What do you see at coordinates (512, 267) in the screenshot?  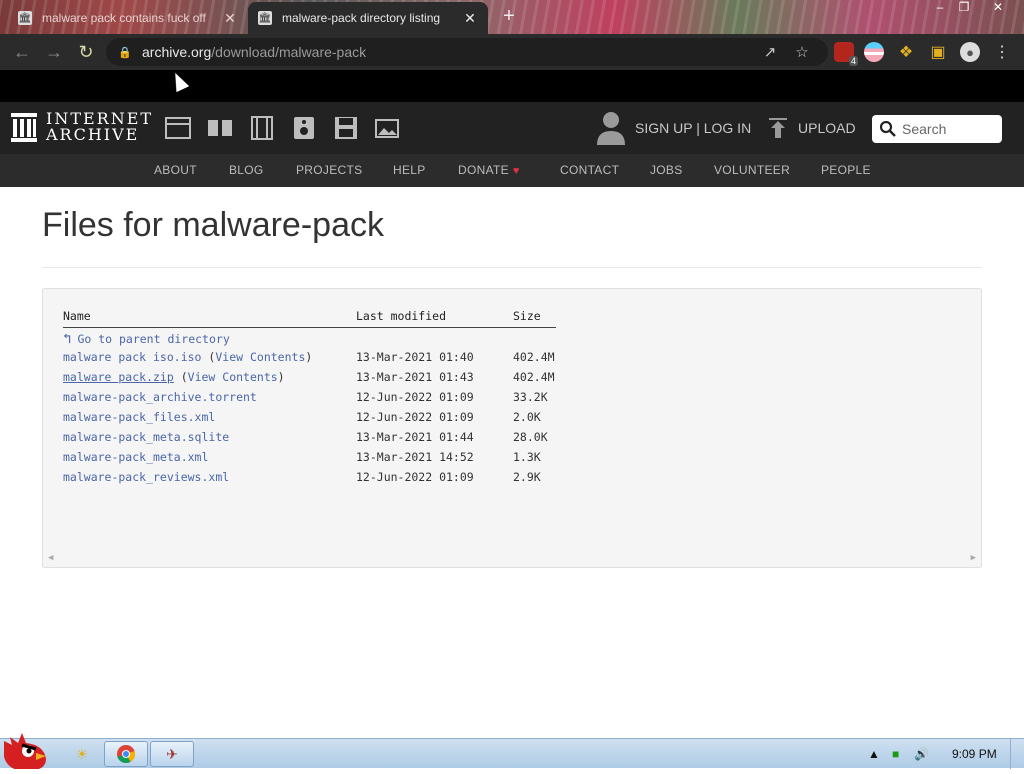 I see `divider` at bounding box center [512, 267].